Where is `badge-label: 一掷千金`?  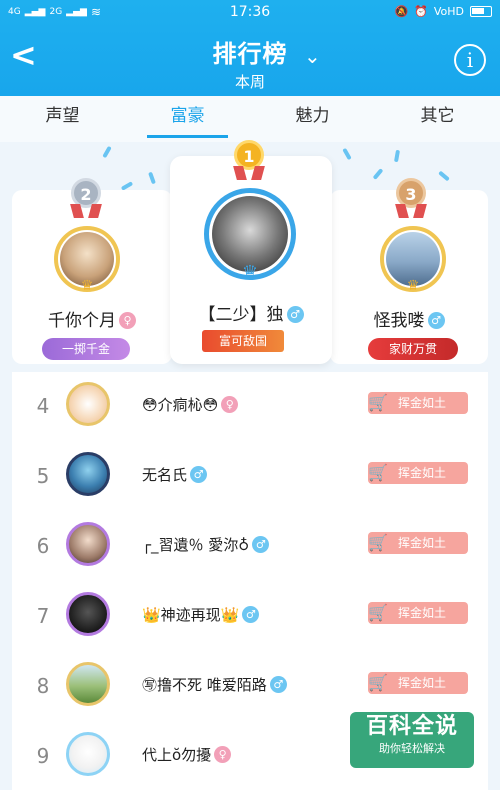
badge-label: 一掷千金 is located at coordinates (85, 349).